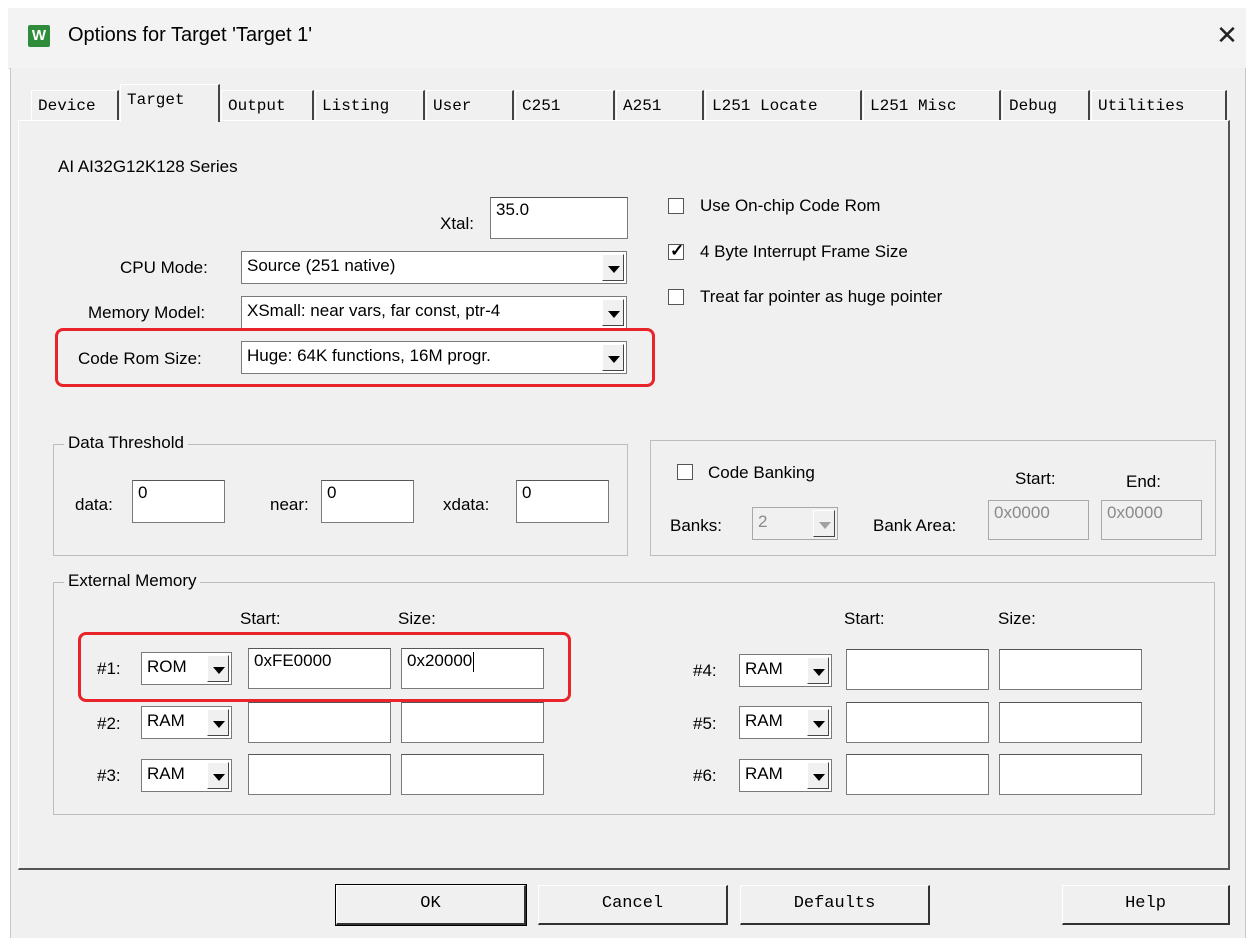  I want to click on ext-row4-start-input, so click(917, 669).